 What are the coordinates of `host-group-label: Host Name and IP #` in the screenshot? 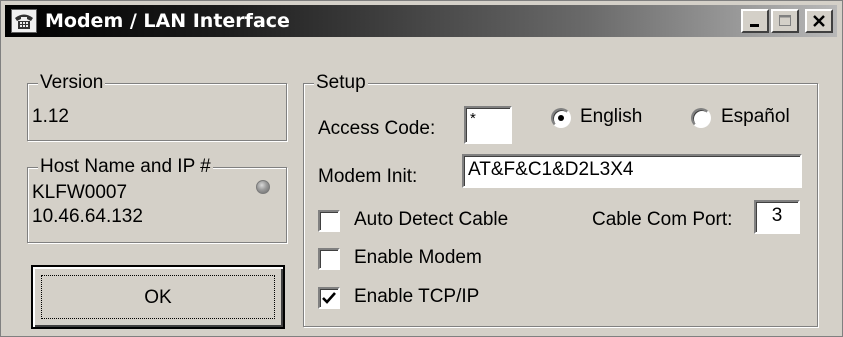 It's located at (125, 167).